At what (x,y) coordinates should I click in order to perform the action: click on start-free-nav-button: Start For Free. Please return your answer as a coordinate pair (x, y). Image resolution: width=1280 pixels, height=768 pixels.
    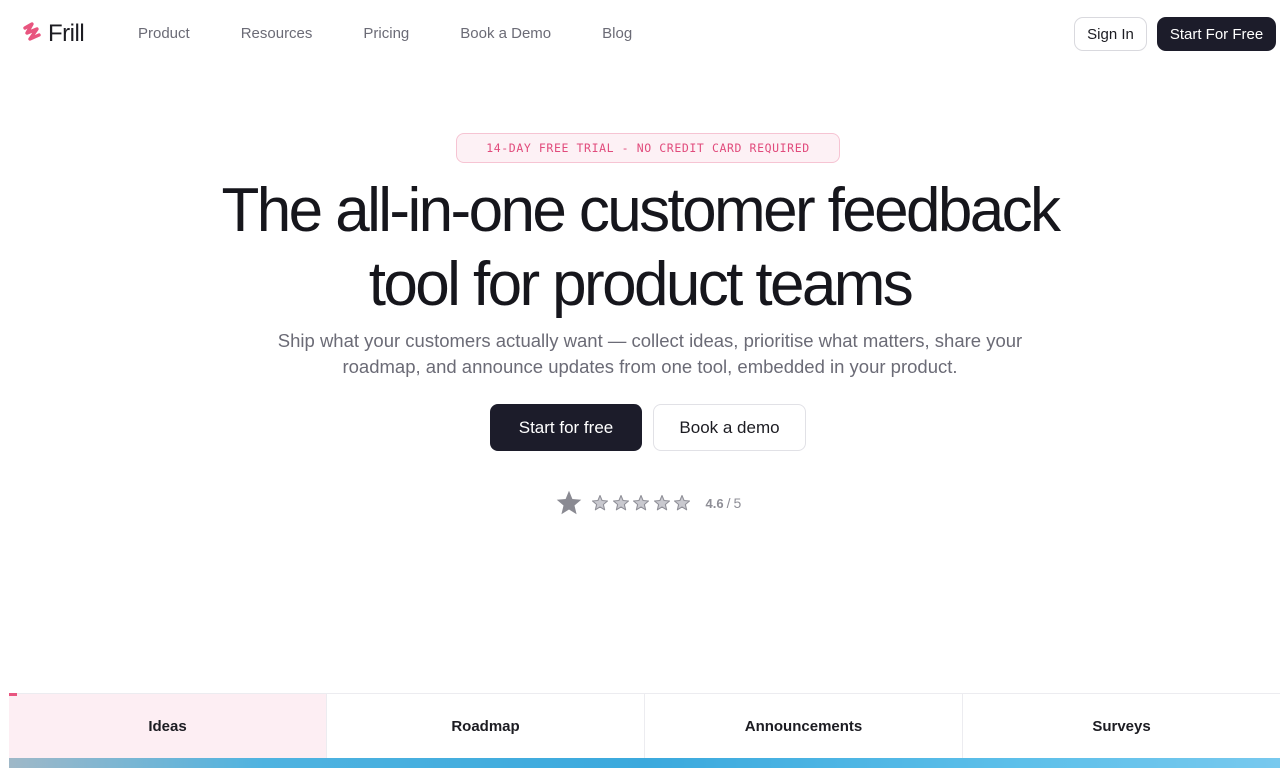
    Looking at the image, I should click on (1216, 34).